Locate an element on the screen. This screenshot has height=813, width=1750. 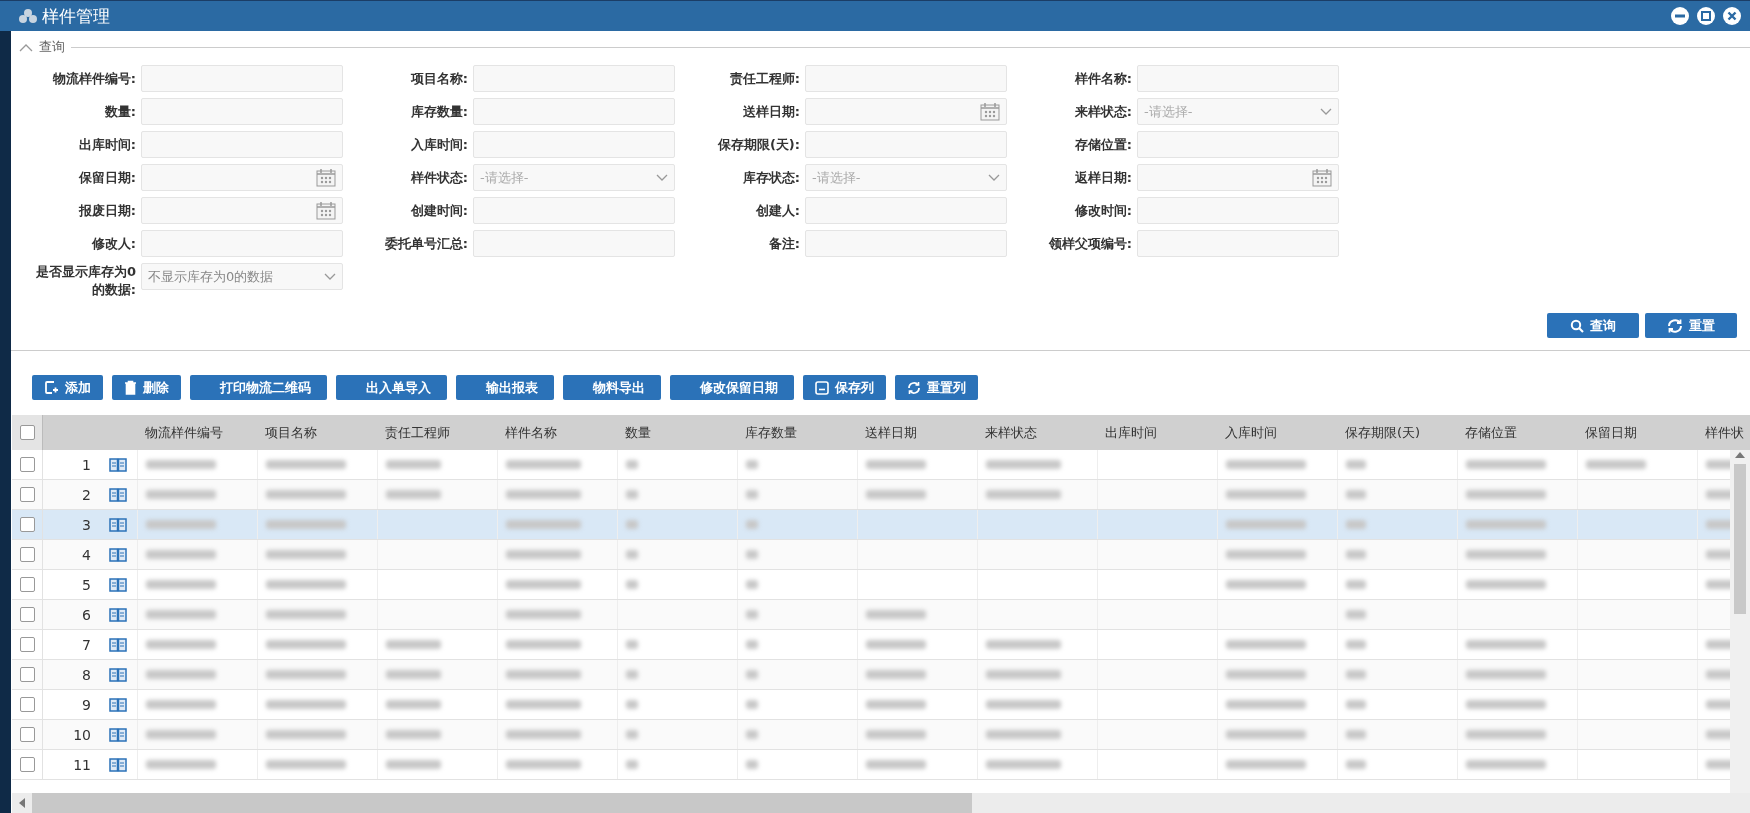
maximize-icon is located at coordinates (1706, 16).